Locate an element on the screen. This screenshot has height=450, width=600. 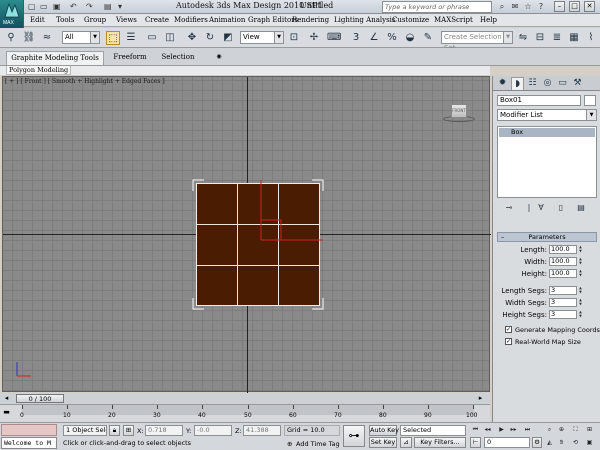
pin-stack-icon: ⊸ is located at coordinates (509, 208).